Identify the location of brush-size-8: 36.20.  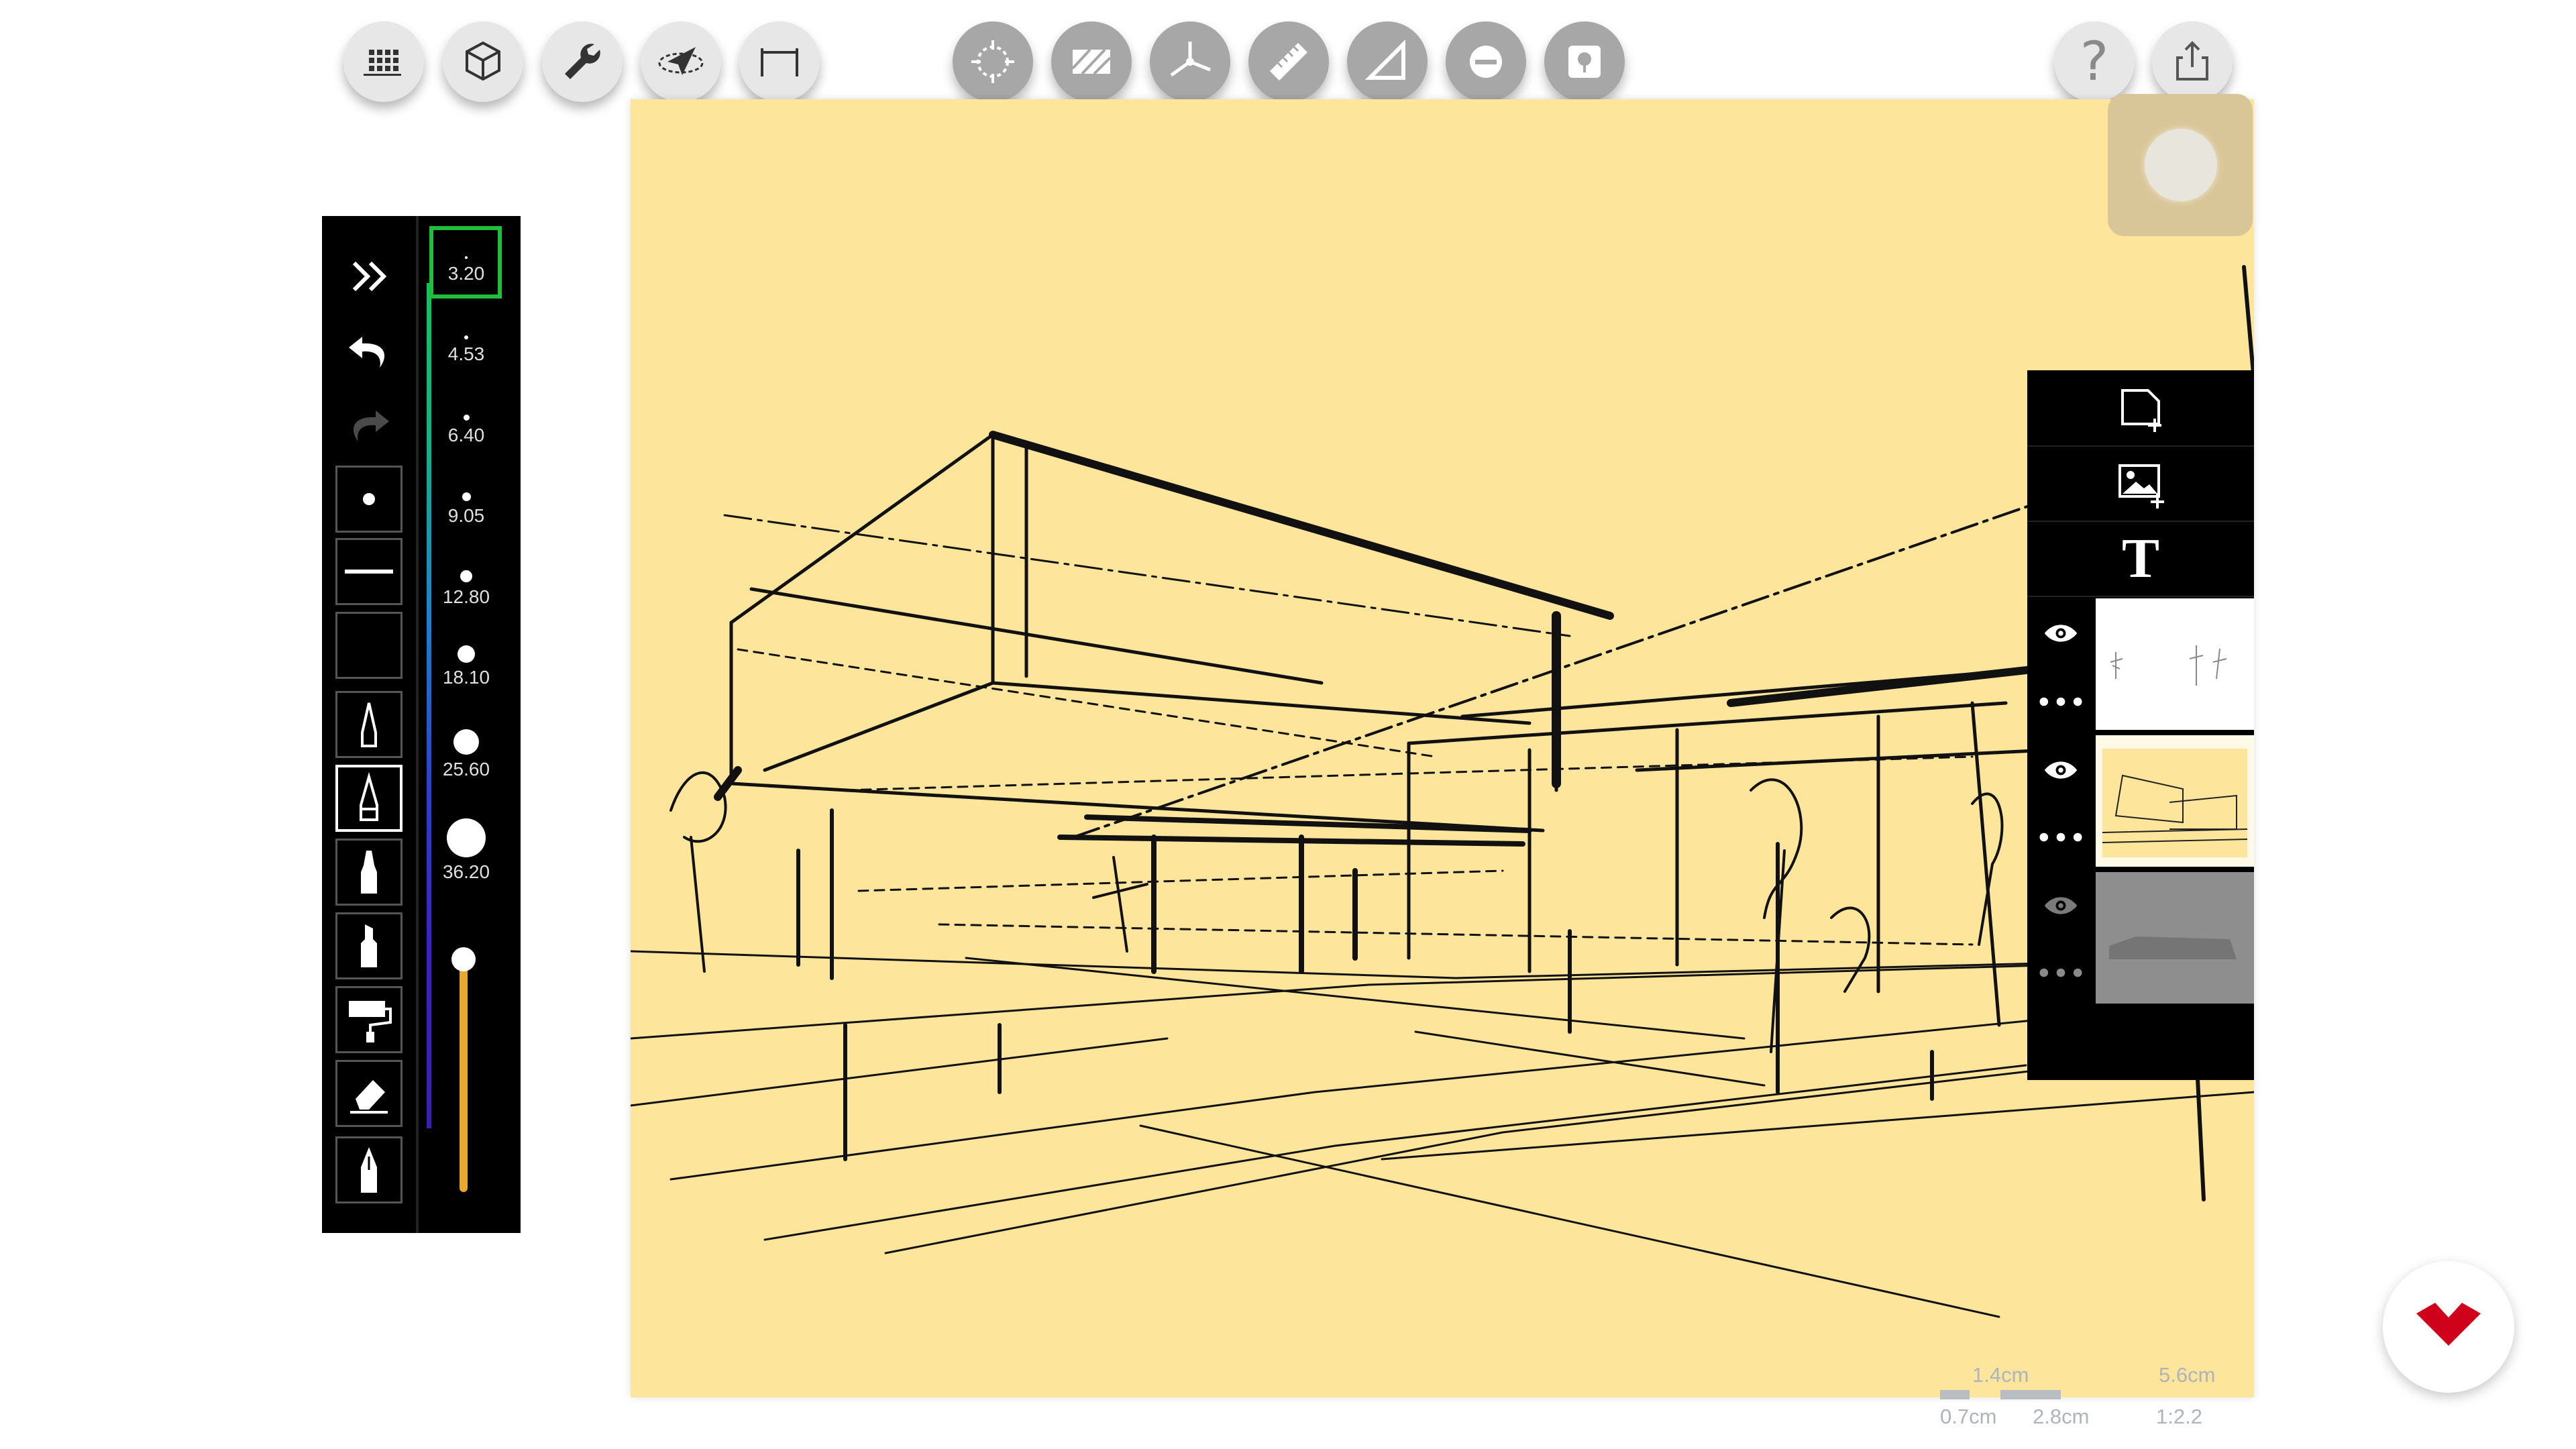
(466, 850).